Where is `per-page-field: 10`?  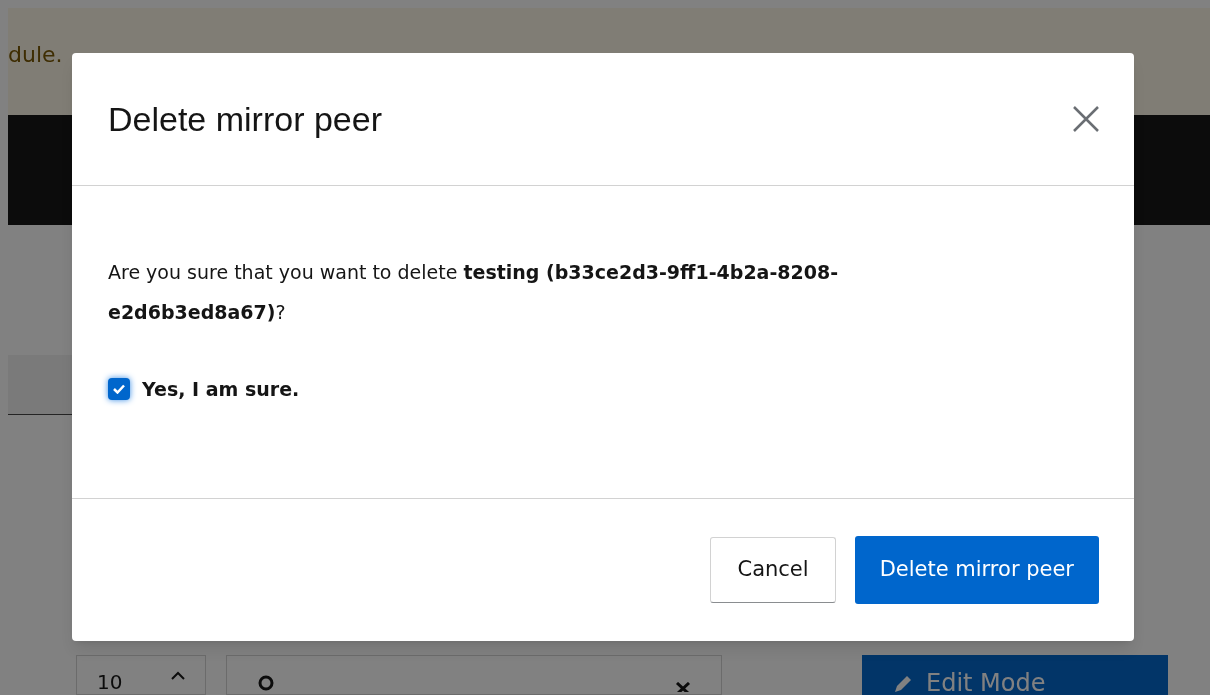 per-page-field: 10 is located at coordinates (141, 675).